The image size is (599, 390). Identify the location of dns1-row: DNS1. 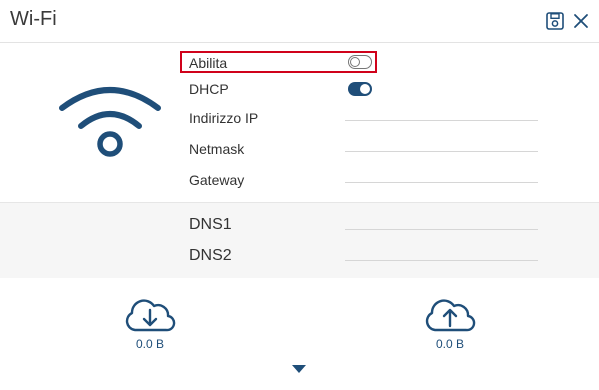
(369, 226).